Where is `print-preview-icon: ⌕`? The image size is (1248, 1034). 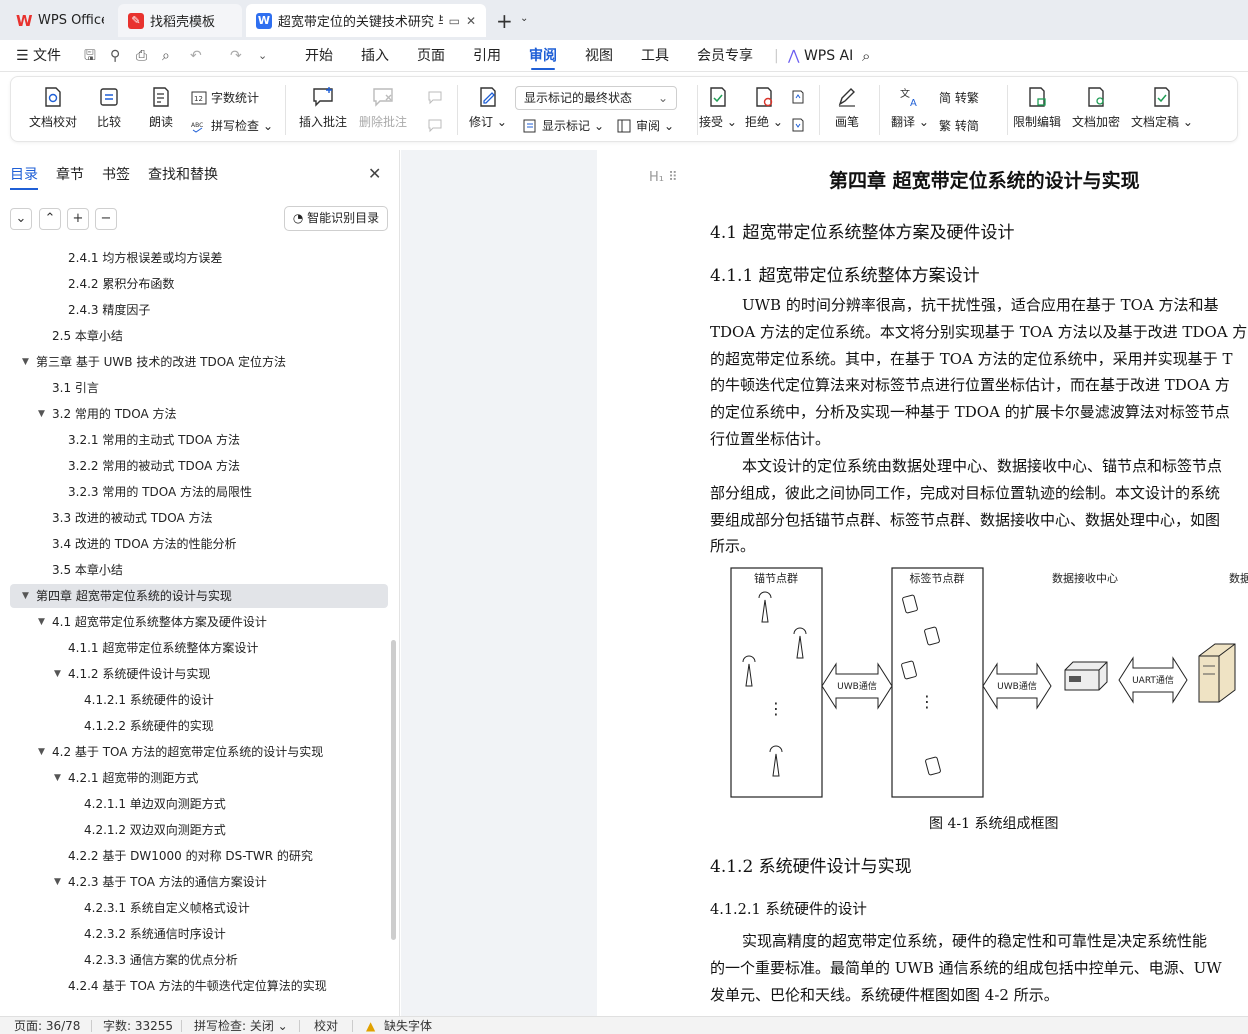
print-preview-icon: ⌕ is located at coordinates (166, 56).